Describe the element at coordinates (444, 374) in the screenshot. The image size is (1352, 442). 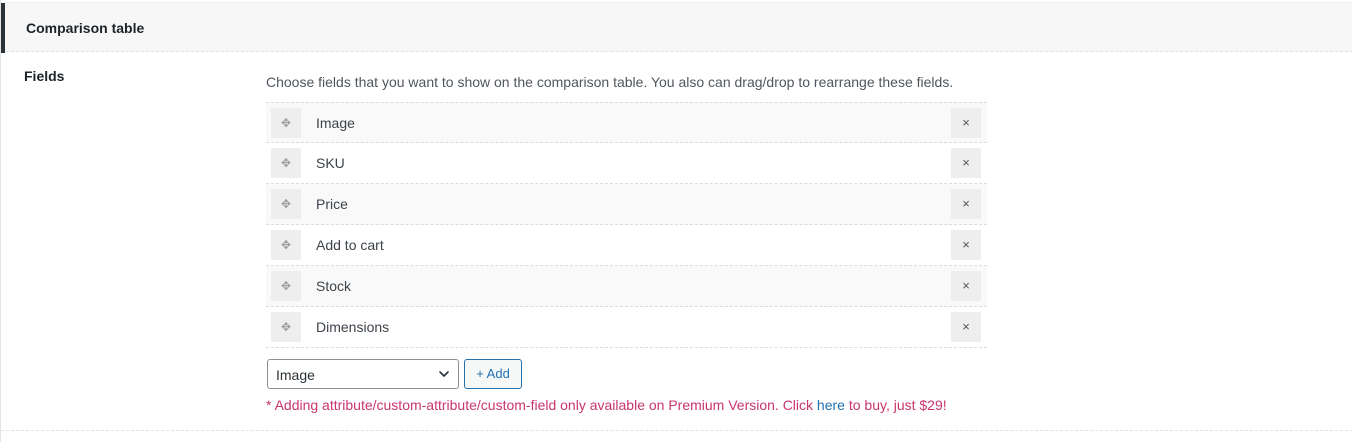
I see `chevron-down-icon` at that location.